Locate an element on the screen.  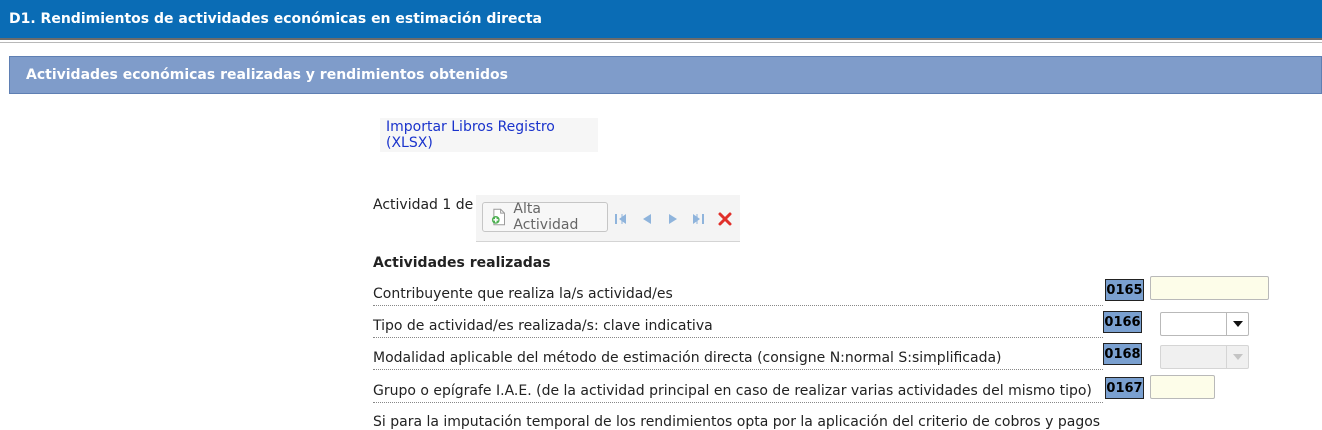
previous-icon is located at coordinates (647, 219).